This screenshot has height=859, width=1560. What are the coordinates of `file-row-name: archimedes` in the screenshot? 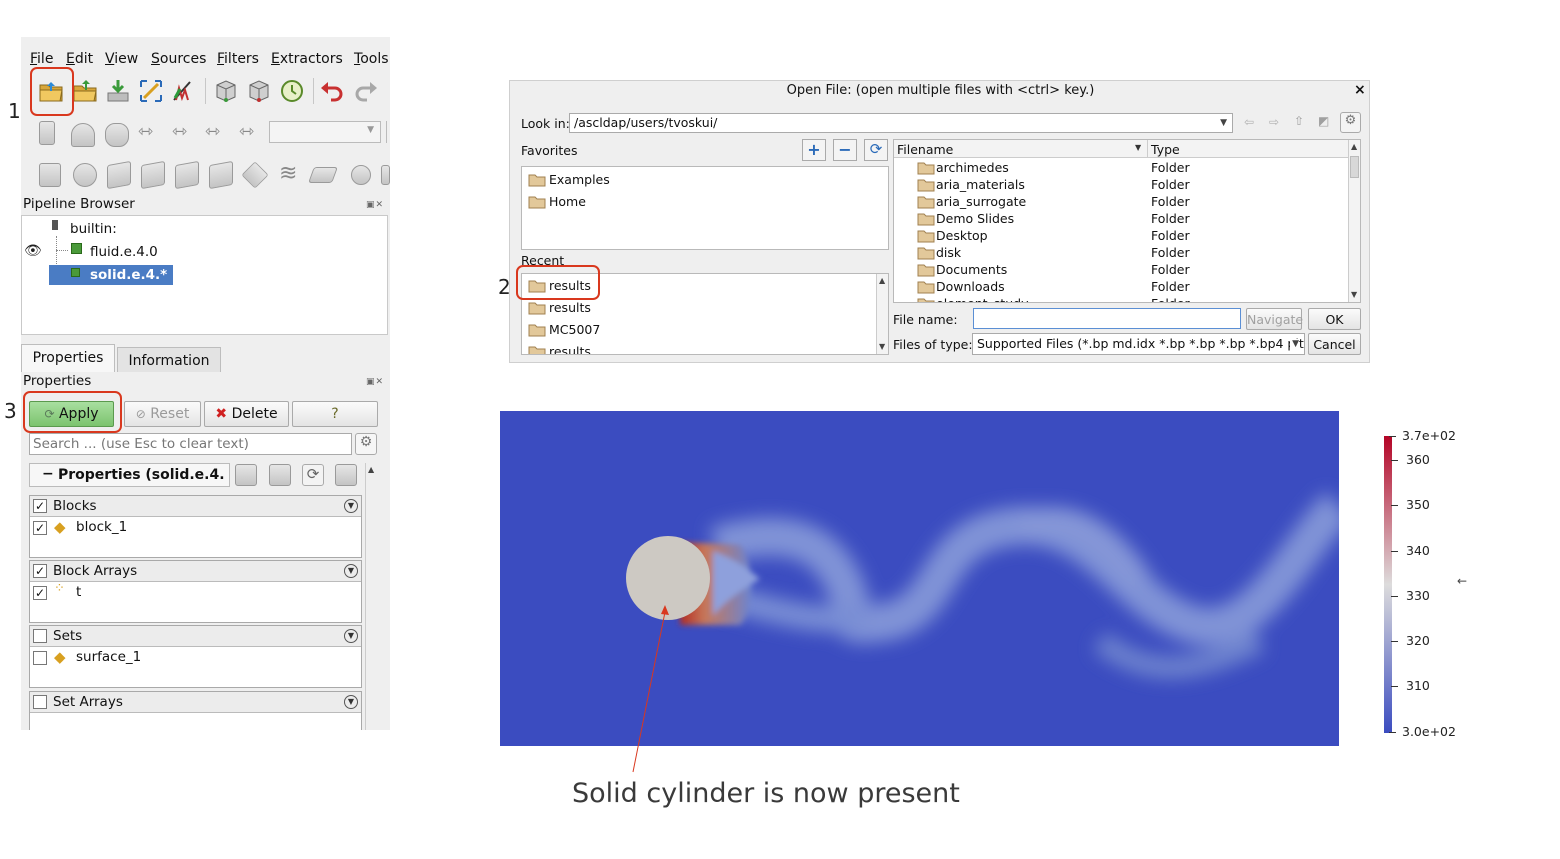 It's located at (972, 167).